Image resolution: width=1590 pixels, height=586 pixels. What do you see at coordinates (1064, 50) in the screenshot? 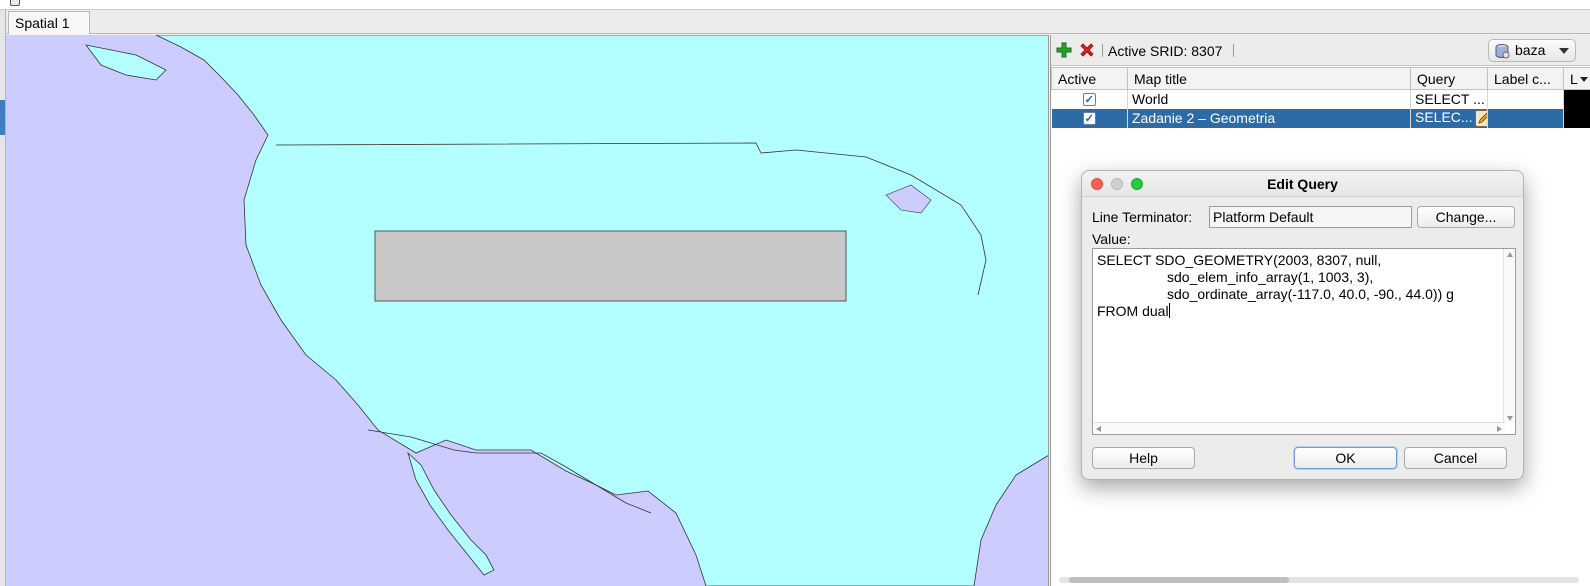
I see `add-layer-icon` at bounding box center [1064, 50].